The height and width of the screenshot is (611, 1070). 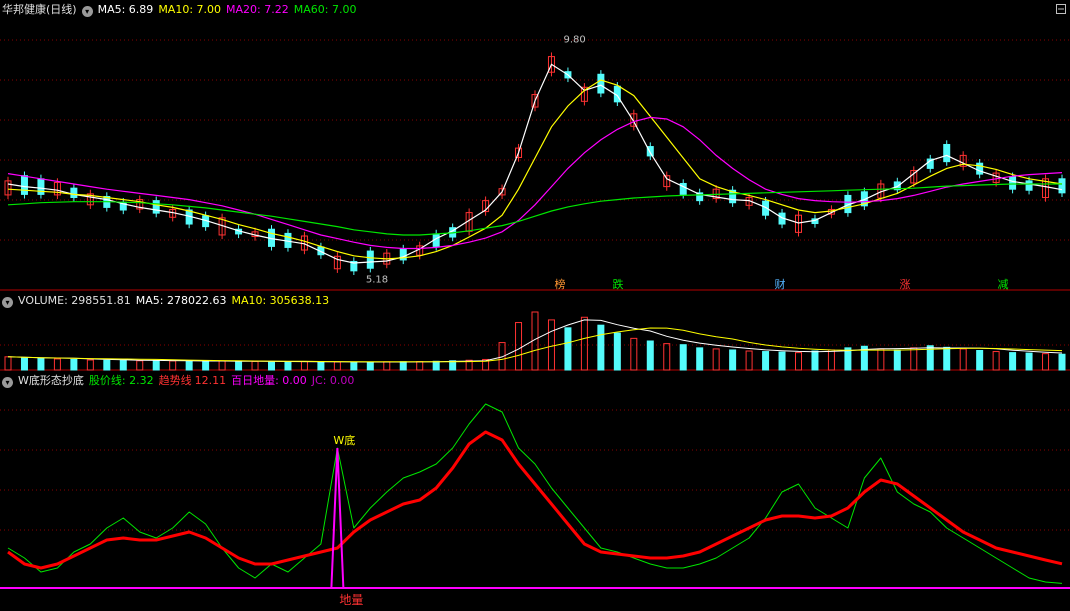 What do you see at coordinates (175, 380) in the screenshot?
I see `trend-line-name: 趋势线` at bounding box center [175, 380].